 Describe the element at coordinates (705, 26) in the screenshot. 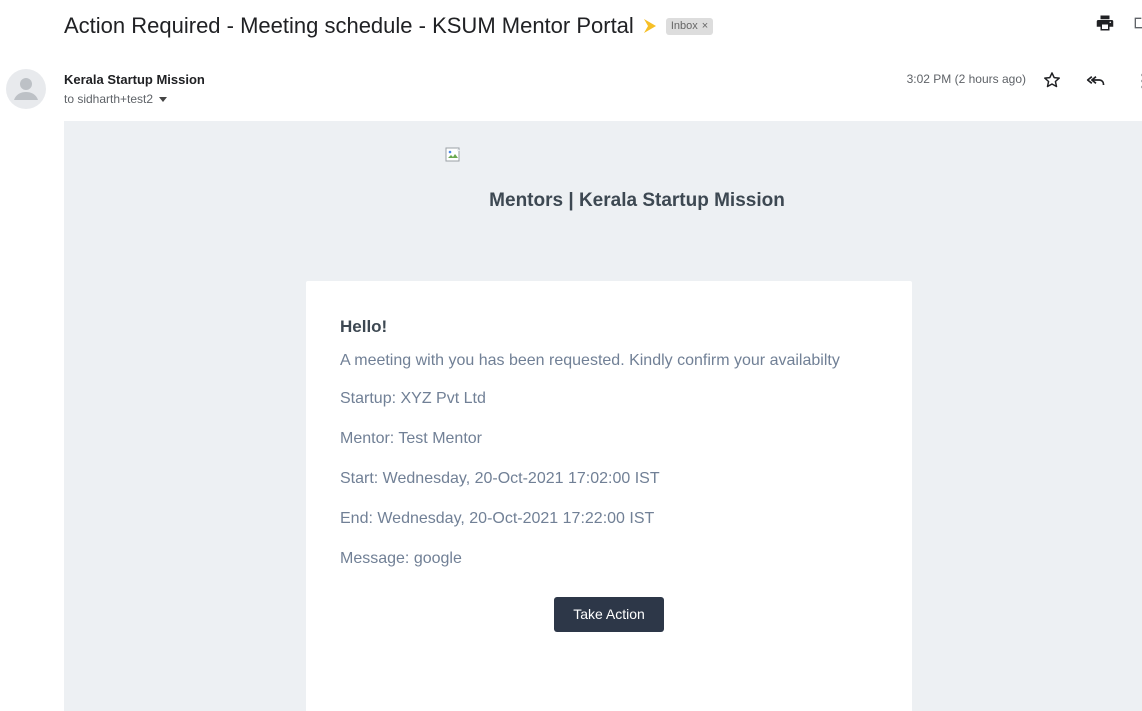

I see `remove-label-icon: ×` at that location.